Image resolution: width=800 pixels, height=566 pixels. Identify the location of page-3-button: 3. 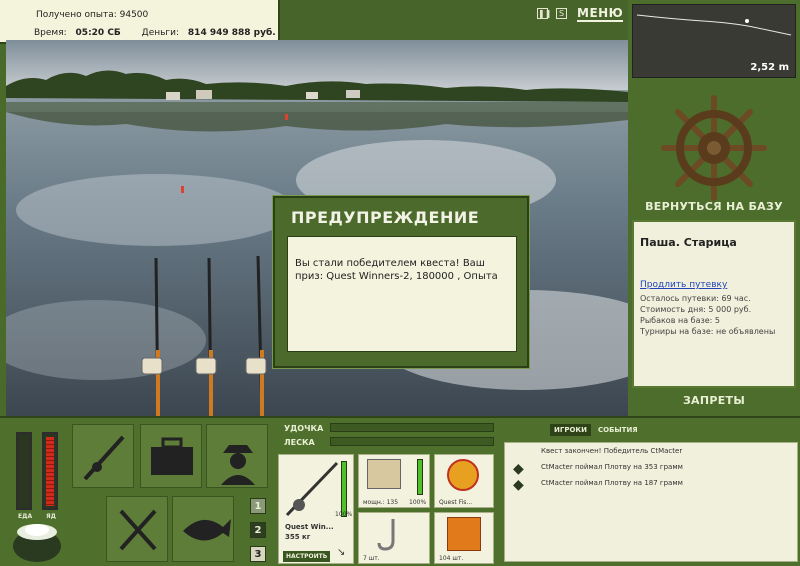
(258, 554).